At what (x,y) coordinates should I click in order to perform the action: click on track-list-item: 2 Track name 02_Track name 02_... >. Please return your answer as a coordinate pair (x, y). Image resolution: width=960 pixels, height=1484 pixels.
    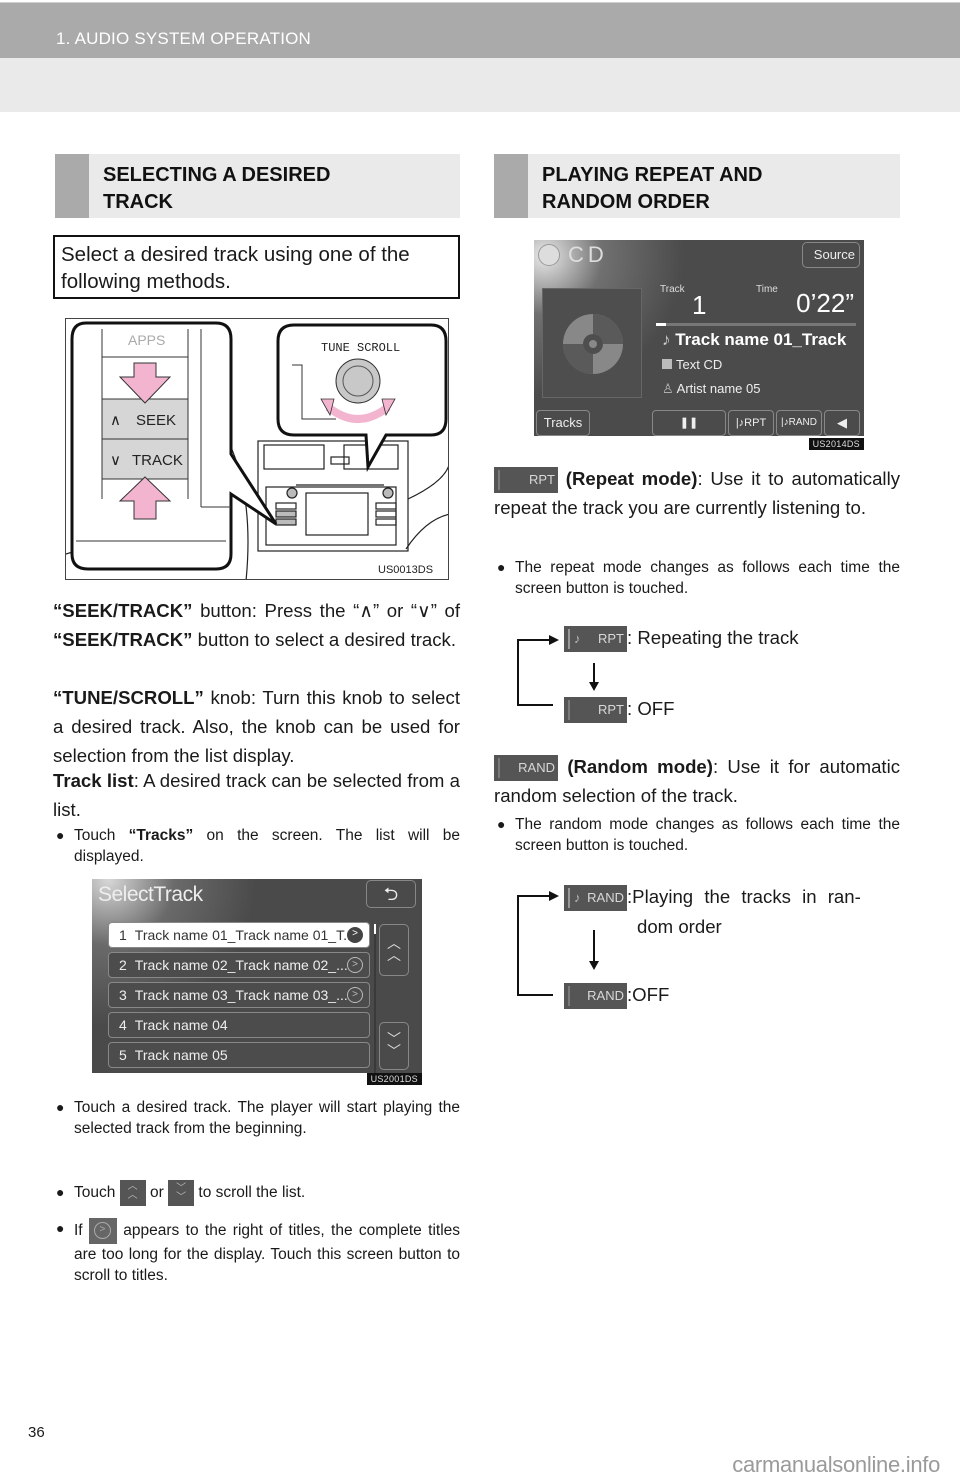
    Looking at the image, I should click on (239, 965).